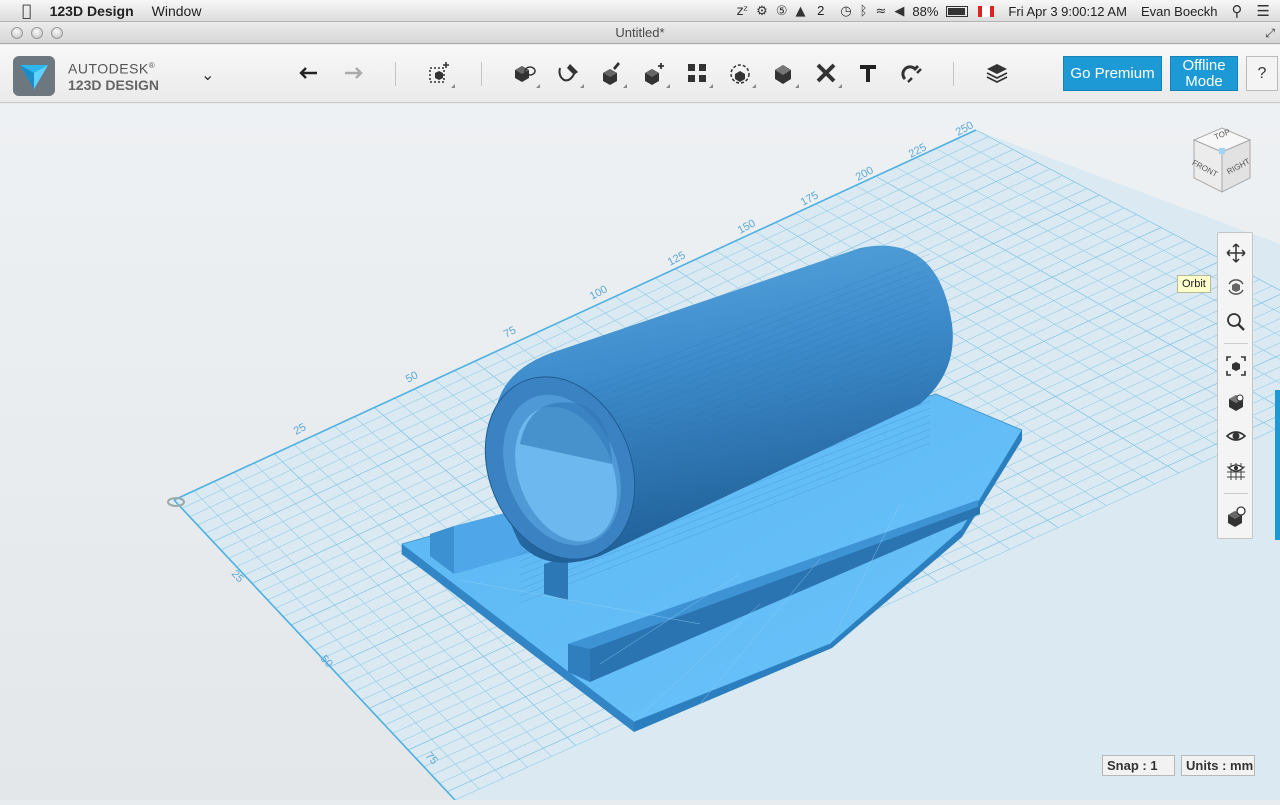  What do you see at coordinates (1262, 73) in the screenshot?
I see `help-button: ?` at bounding box center [1262, 73].